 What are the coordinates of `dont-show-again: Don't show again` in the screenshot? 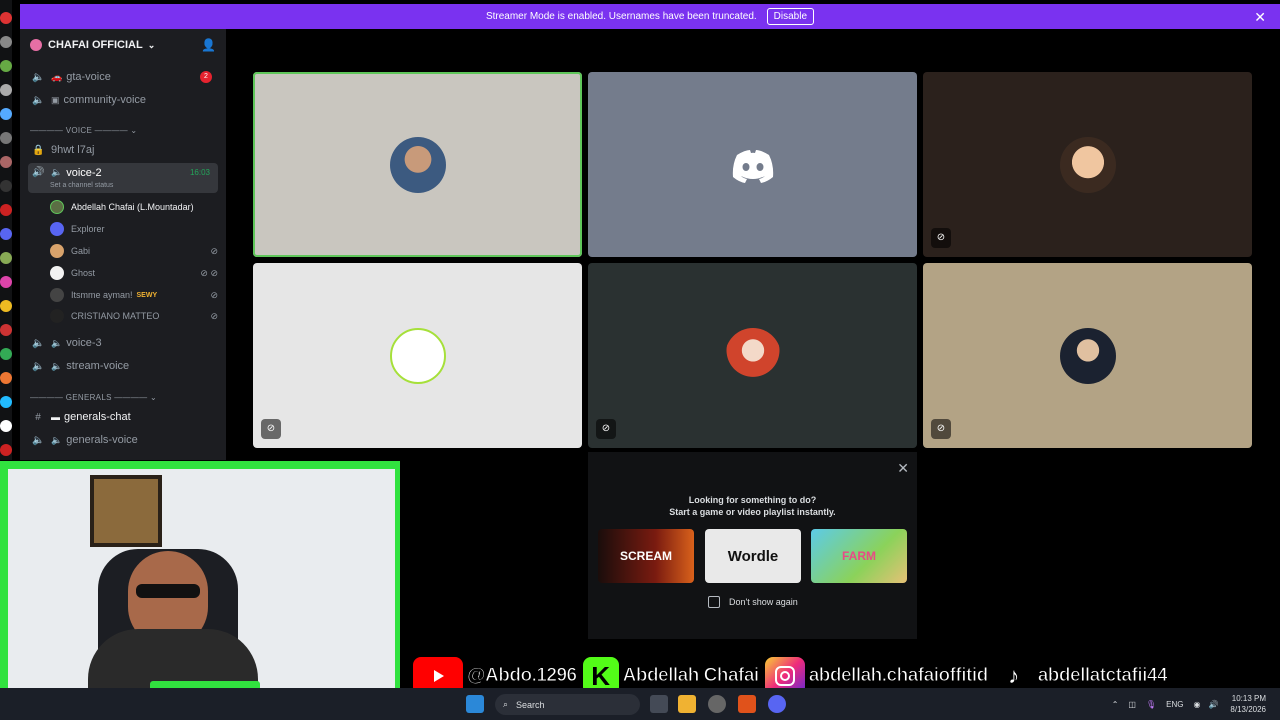 It's located at (753, 602).